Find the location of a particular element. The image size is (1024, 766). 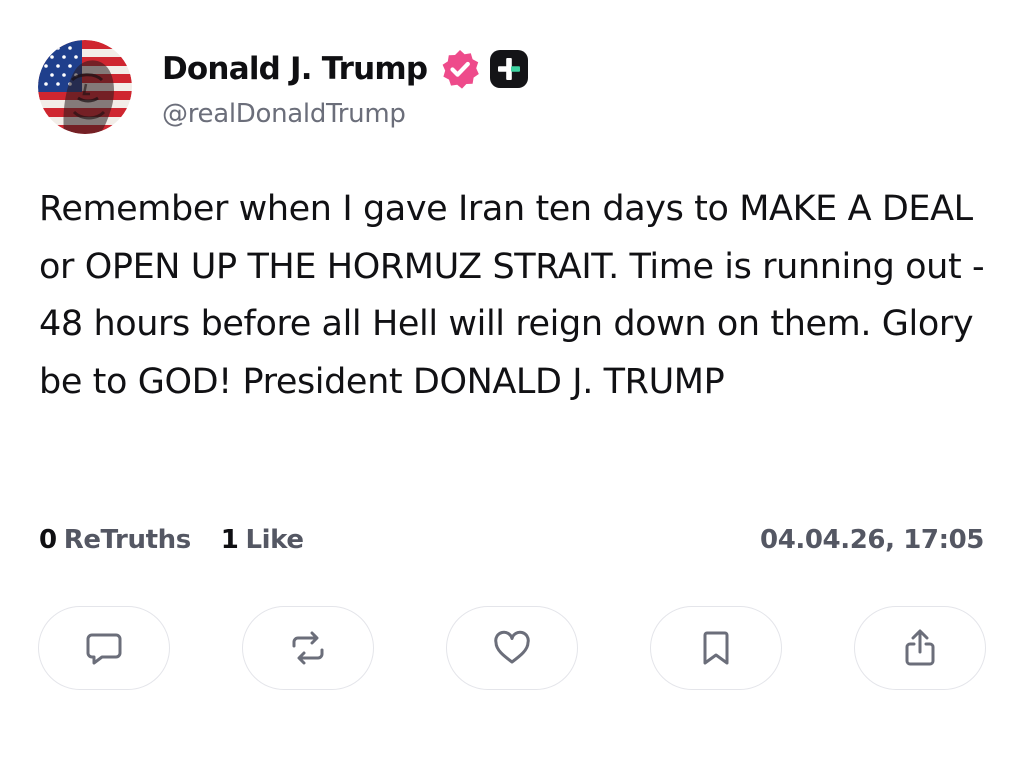

bookmark-button is located at coordinates (716, 648).